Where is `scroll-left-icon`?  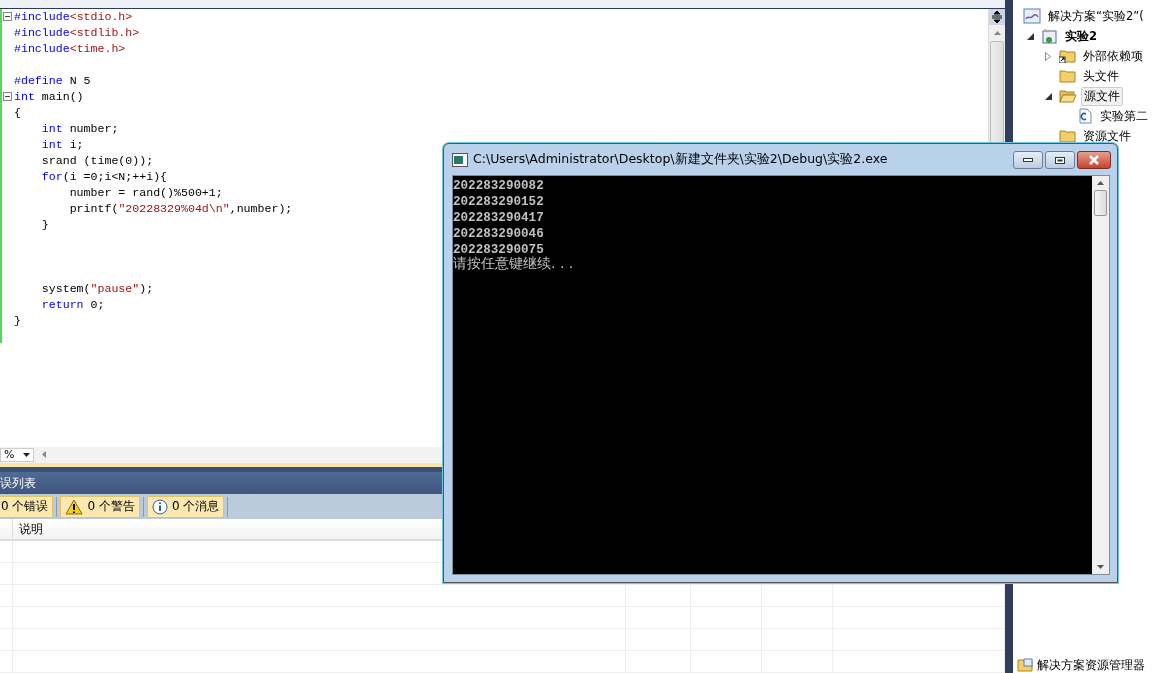 scroll-left-icon is located at coordinates (44, 455).